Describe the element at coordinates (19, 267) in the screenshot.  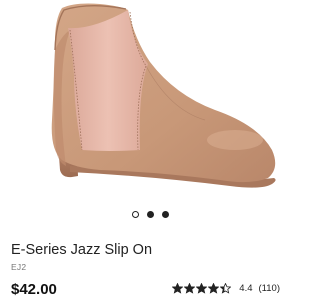
I see `product-sku: EJ2` at that location.